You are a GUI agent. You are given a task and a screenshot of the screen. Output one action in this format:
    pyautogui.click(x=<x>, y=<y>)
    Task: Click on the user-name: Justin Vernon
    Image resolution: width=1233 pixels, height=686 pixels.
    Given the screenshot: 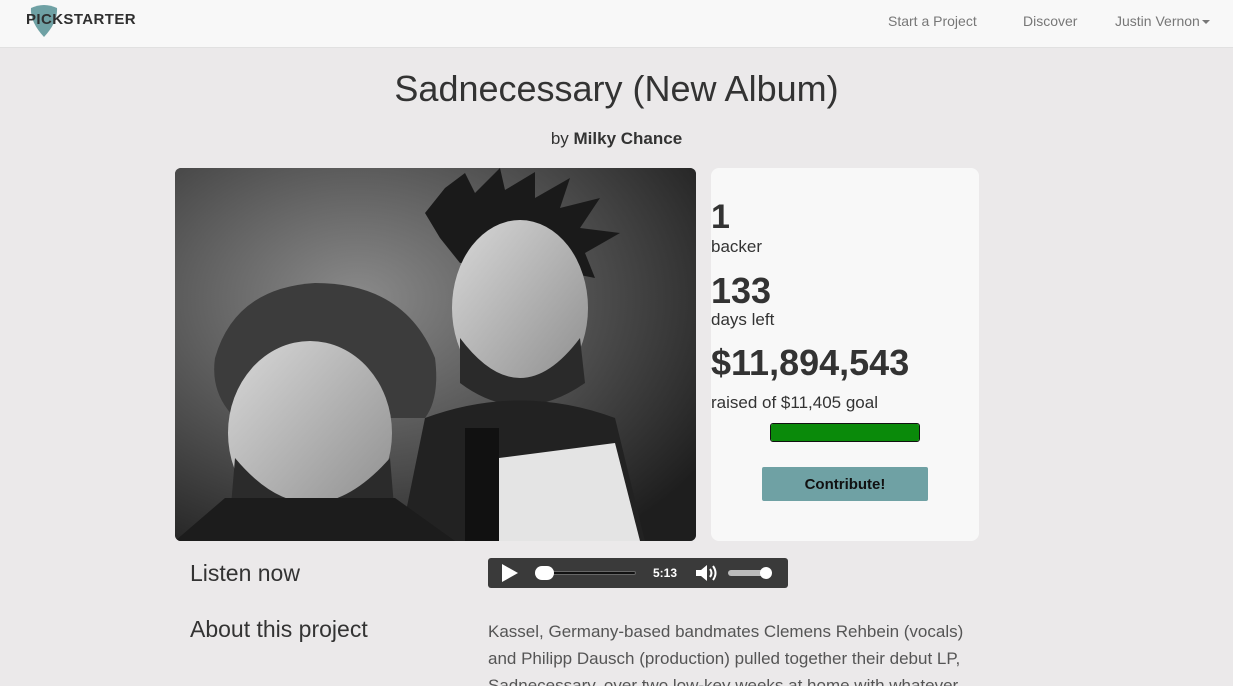 What is the action you would take?
    pyautogui.click(x=1157, y=21)
    